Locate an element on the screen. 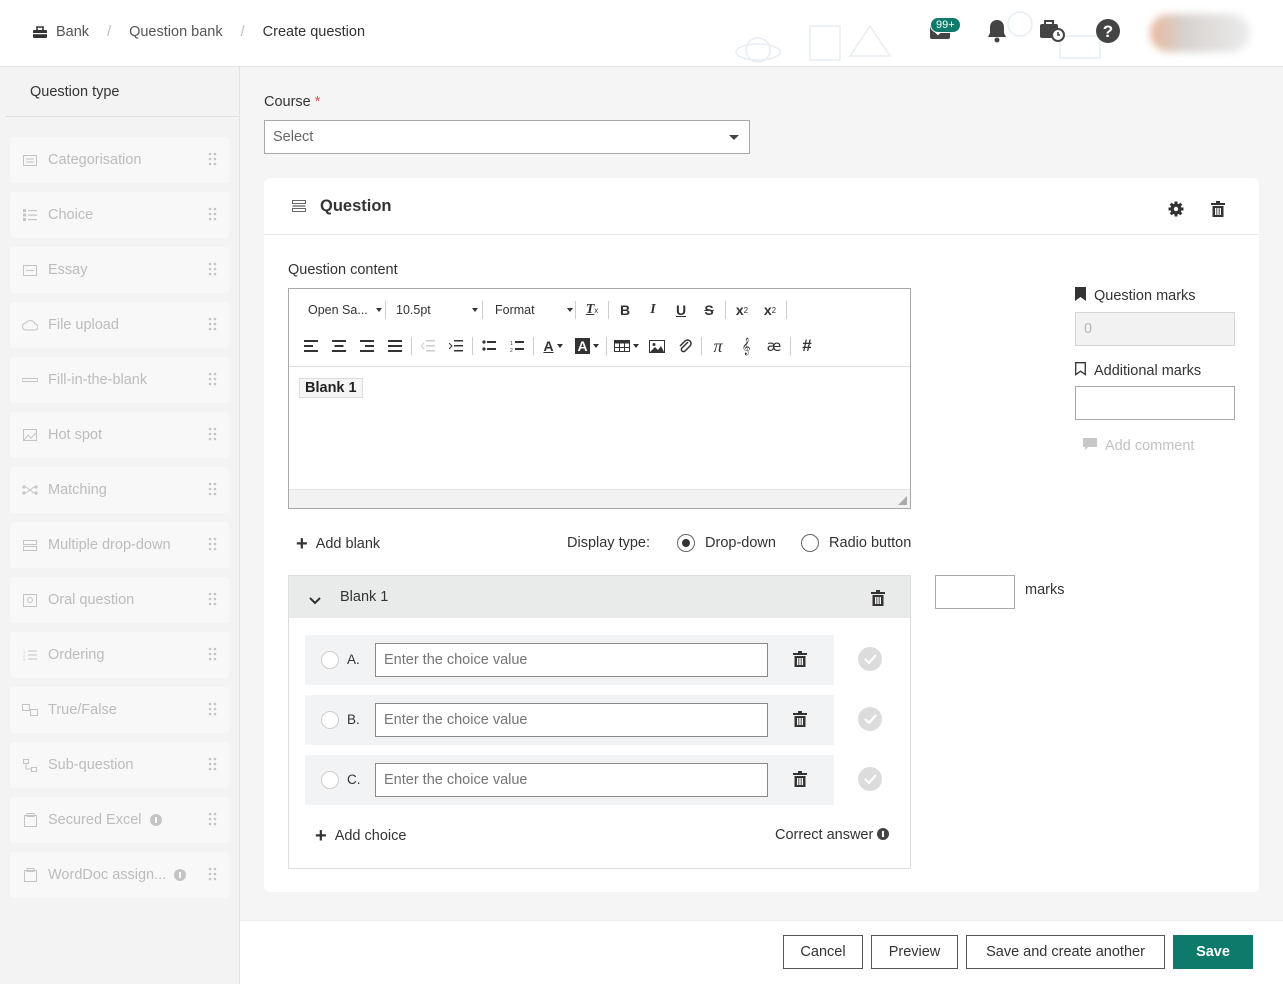  editor-content: Blank 1 is located at coordinates (599, 428).